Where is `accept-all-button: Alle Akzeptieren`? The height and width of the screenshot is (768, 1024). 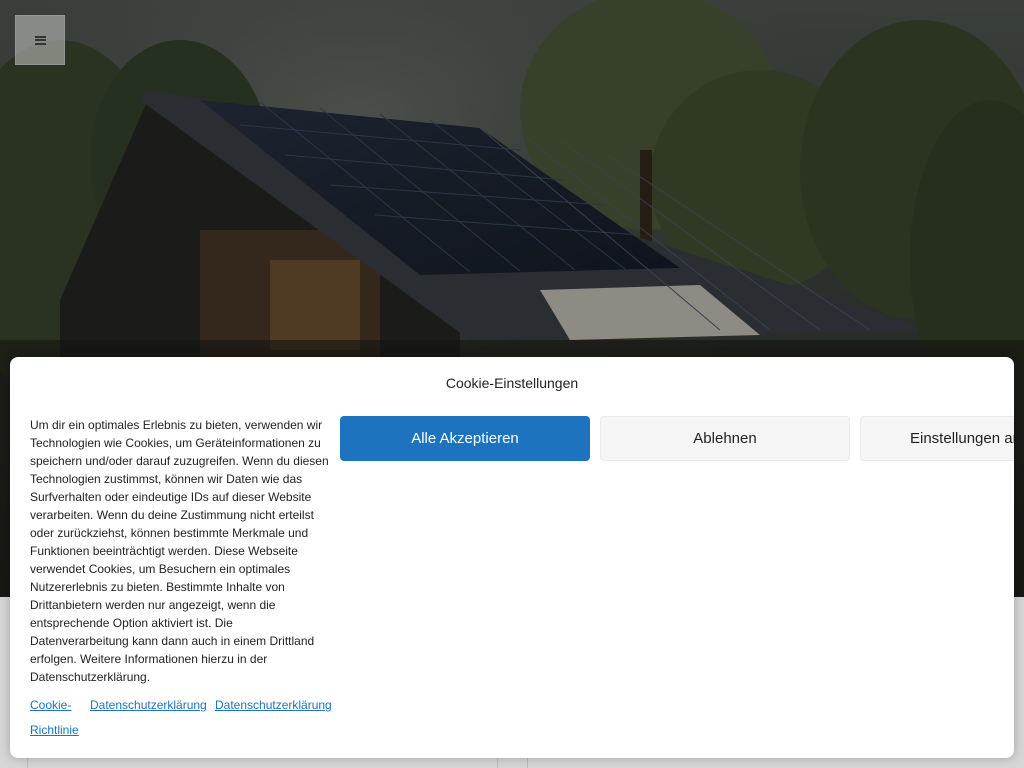
accept-all-button: Alle Akzeptieren is located at coordinates (465, 438).